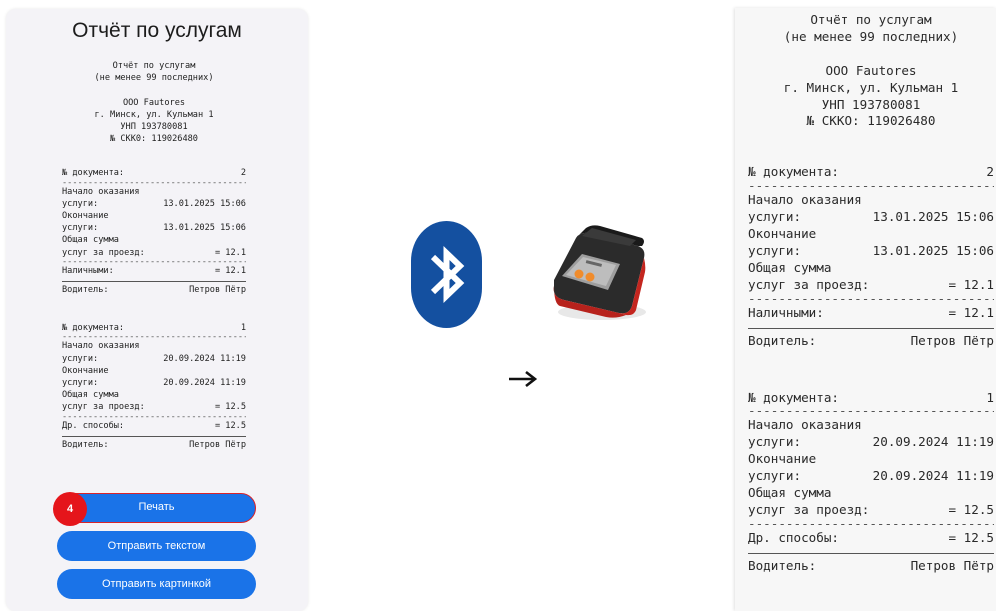 The width and height of the screenshot is (996, 611). I want to click on step-badge: 4, so click(70, 509).